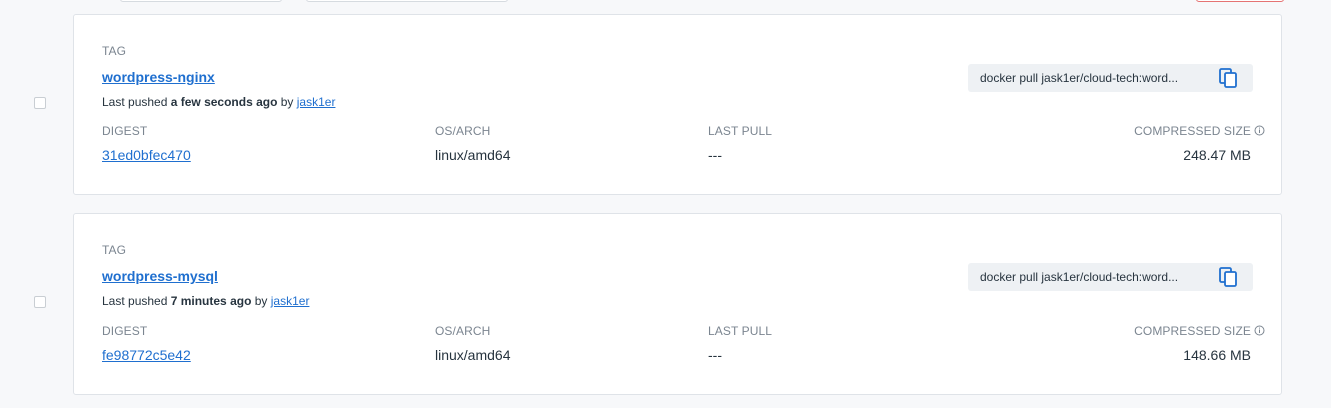 This screenshot has height=408, width=1331. What do you see at coordinates (201, 1) in the screenshot?
I see `top-filter-control` at bounding box center [201, 1].